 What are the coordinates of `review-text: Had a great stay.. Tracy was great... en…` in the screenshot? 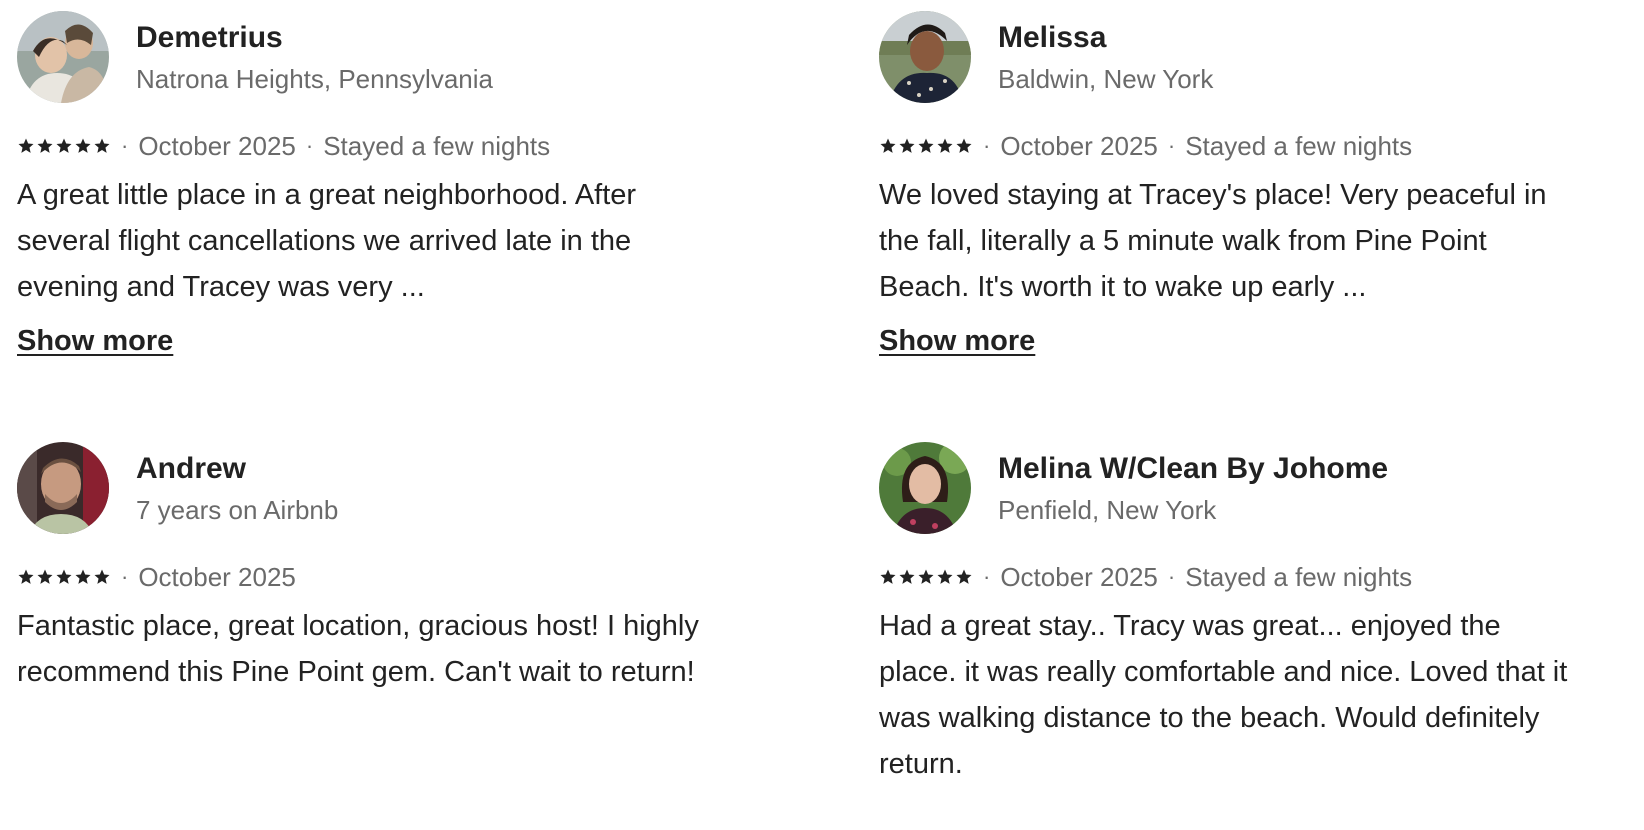 It's located at (1223, 695).